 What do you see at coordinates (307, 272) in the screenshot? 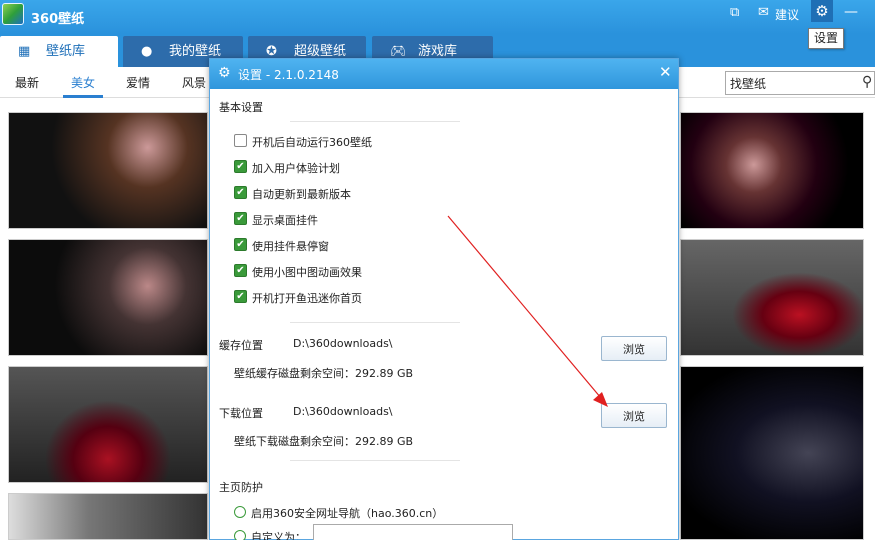
I see `checkbox-label: 使用小图中图动画效果` at bounding box center [307, 272].